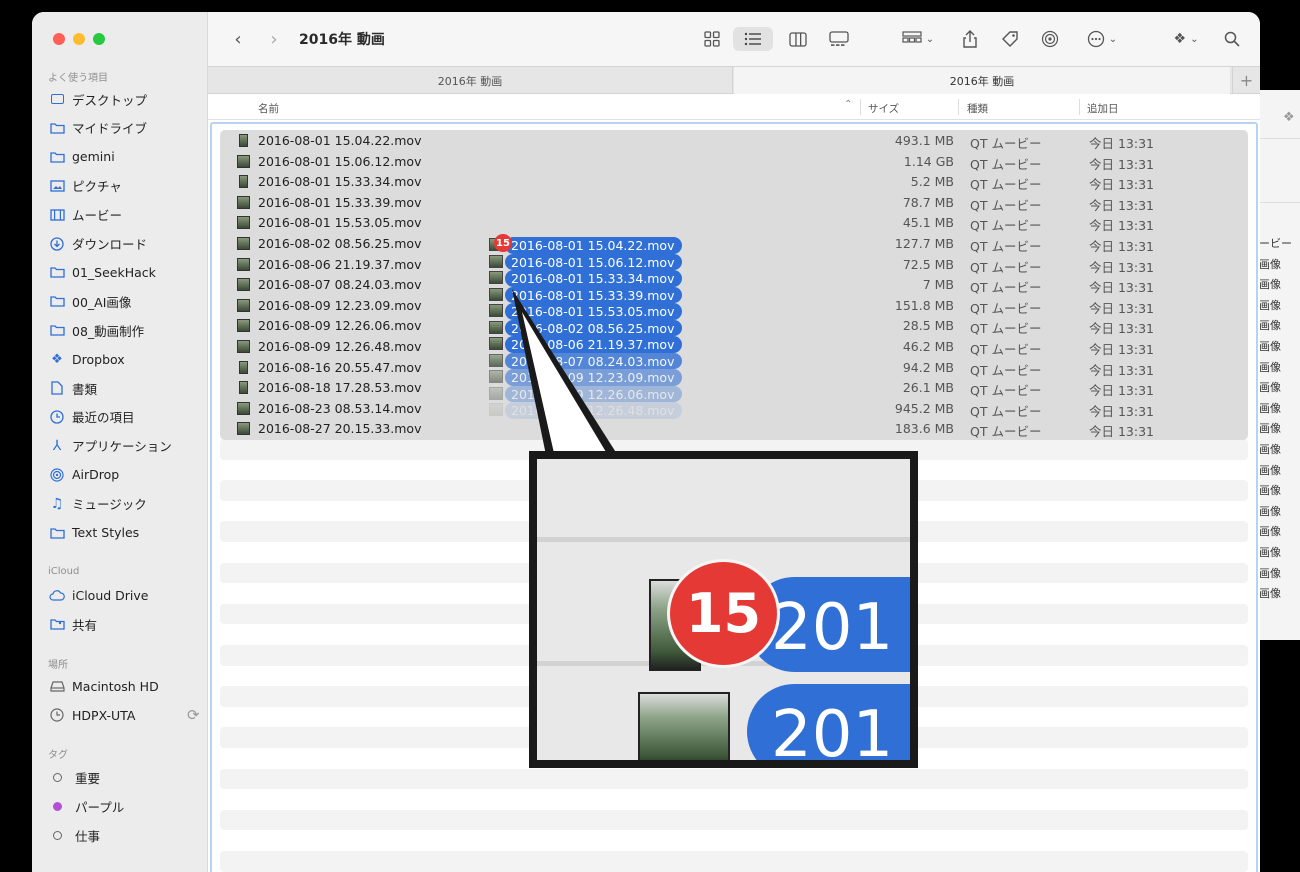  What do you see at coordinates (723, 613) in the screenshot?
I see `zoom-count-badge: 15` at bounding box center [723, 613].